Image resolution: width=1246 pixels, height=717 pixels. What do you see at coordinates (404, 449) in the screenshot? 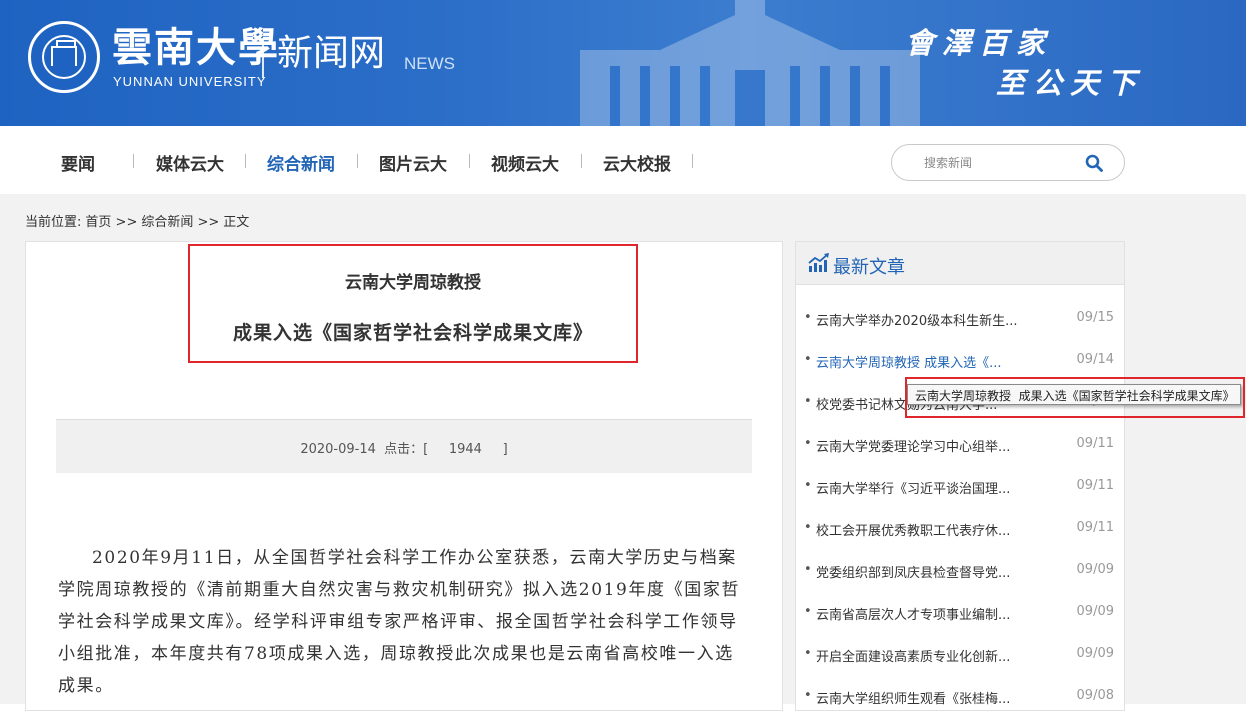
I see `article-meta: 2020-09-14 点击：[ 1944 ]` at bounding box center [404, 449].